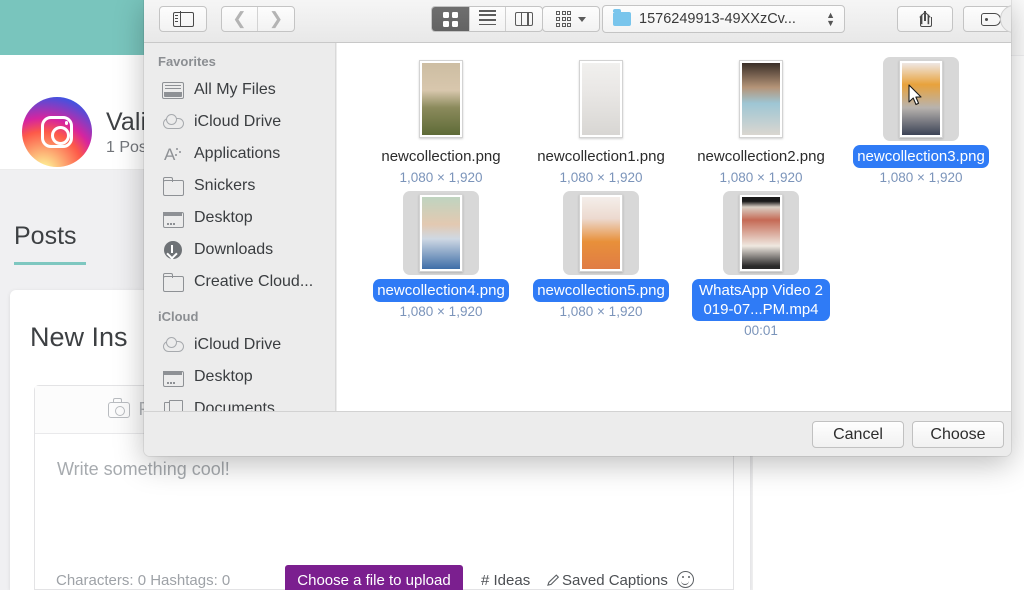  I want to click on profile-post-count: 1 Pos, so click(126, 147).